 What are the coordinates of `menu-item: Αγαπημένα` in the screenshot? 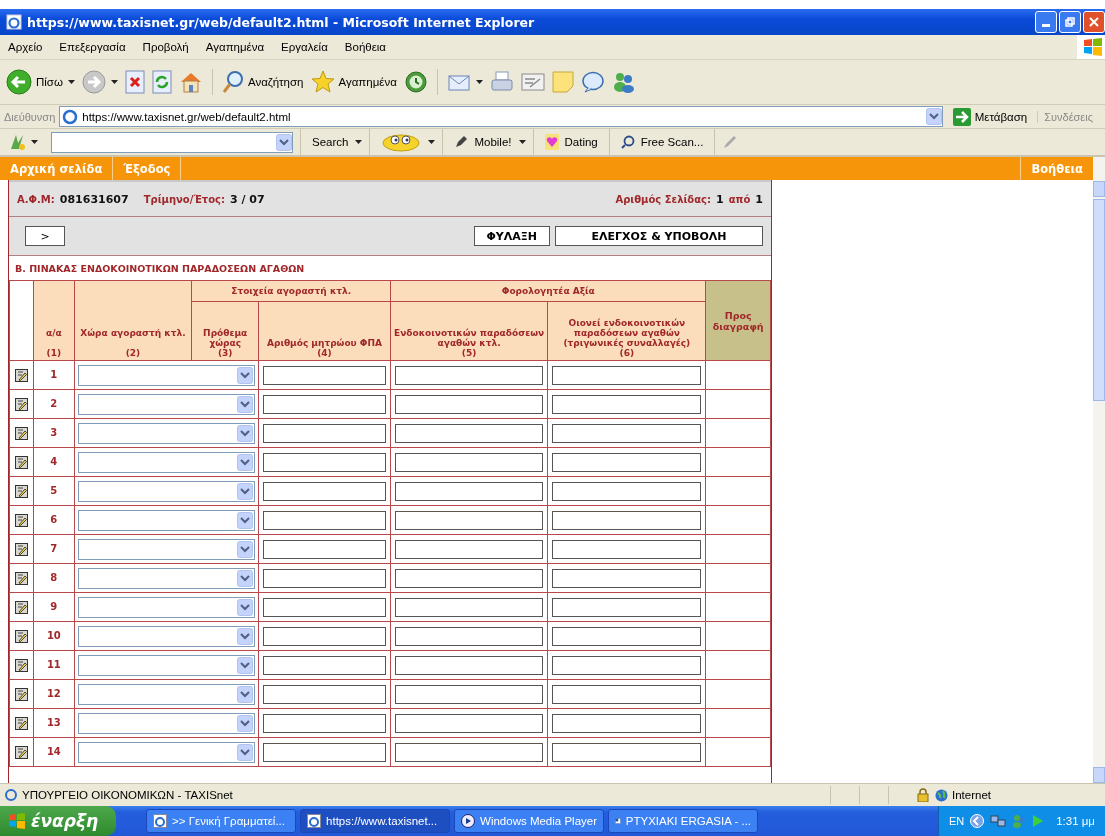 It's located at (235, 47).